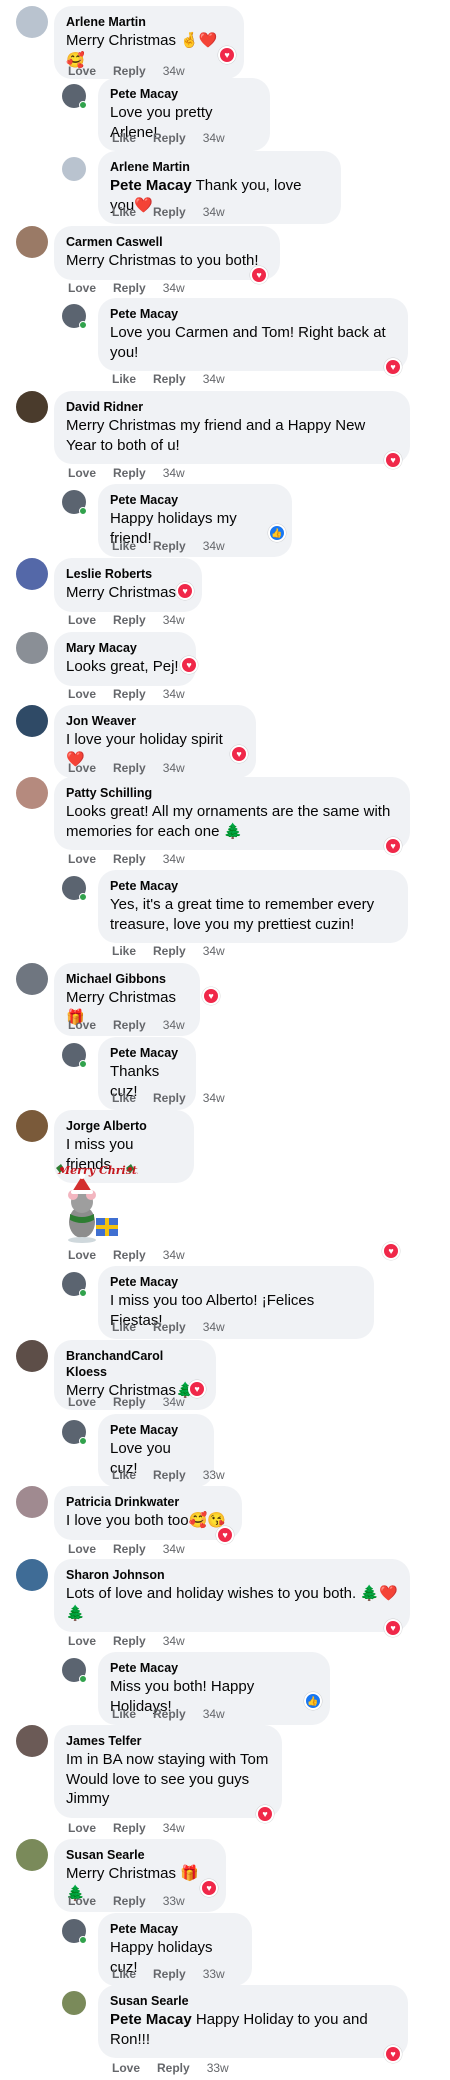 This screenshot has height=2080, width=450. What do you see at coordinates (128, 574) in the screenshot?
I see `author-name: Leslie Roberts` at bounding box center [128, 574].